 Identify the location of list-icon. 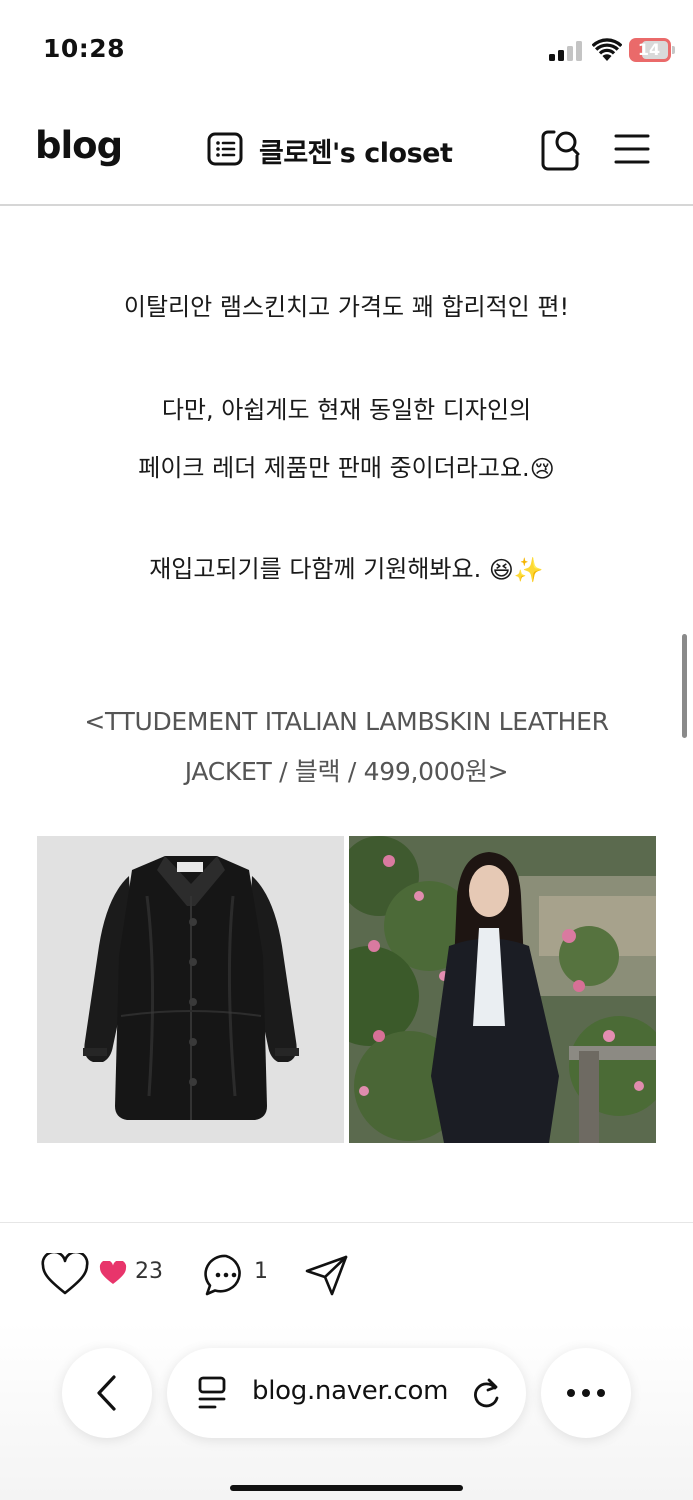
(225, 149).